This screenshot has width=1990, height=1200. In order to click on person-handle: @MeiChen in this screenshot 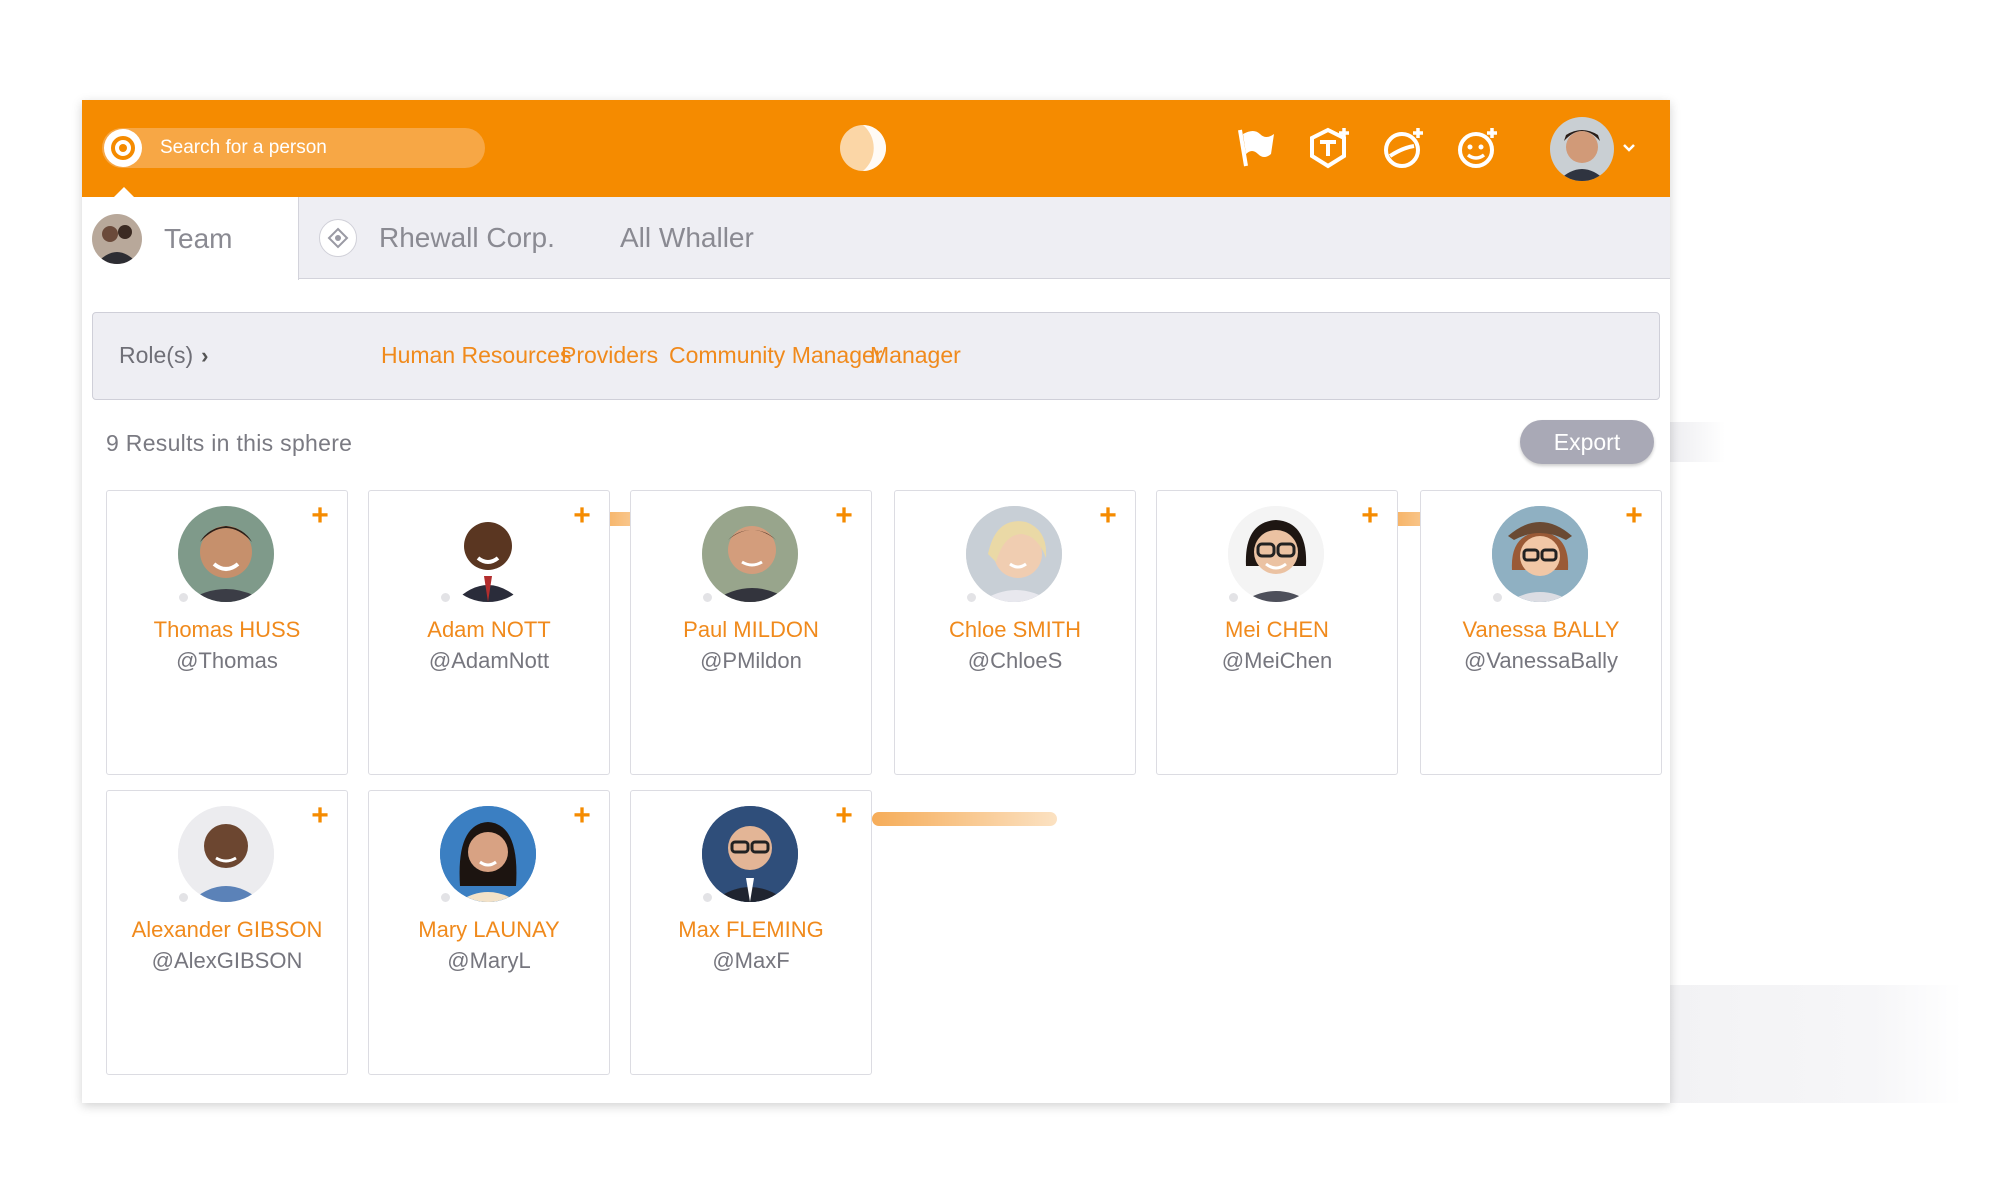, I will do `click(1277, 660)`.